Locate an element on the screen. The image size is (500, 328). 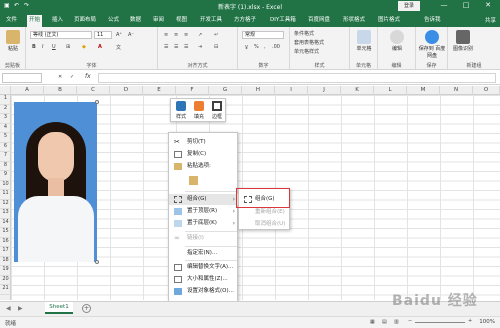
column-header: K is located at coordinates (357, 90).